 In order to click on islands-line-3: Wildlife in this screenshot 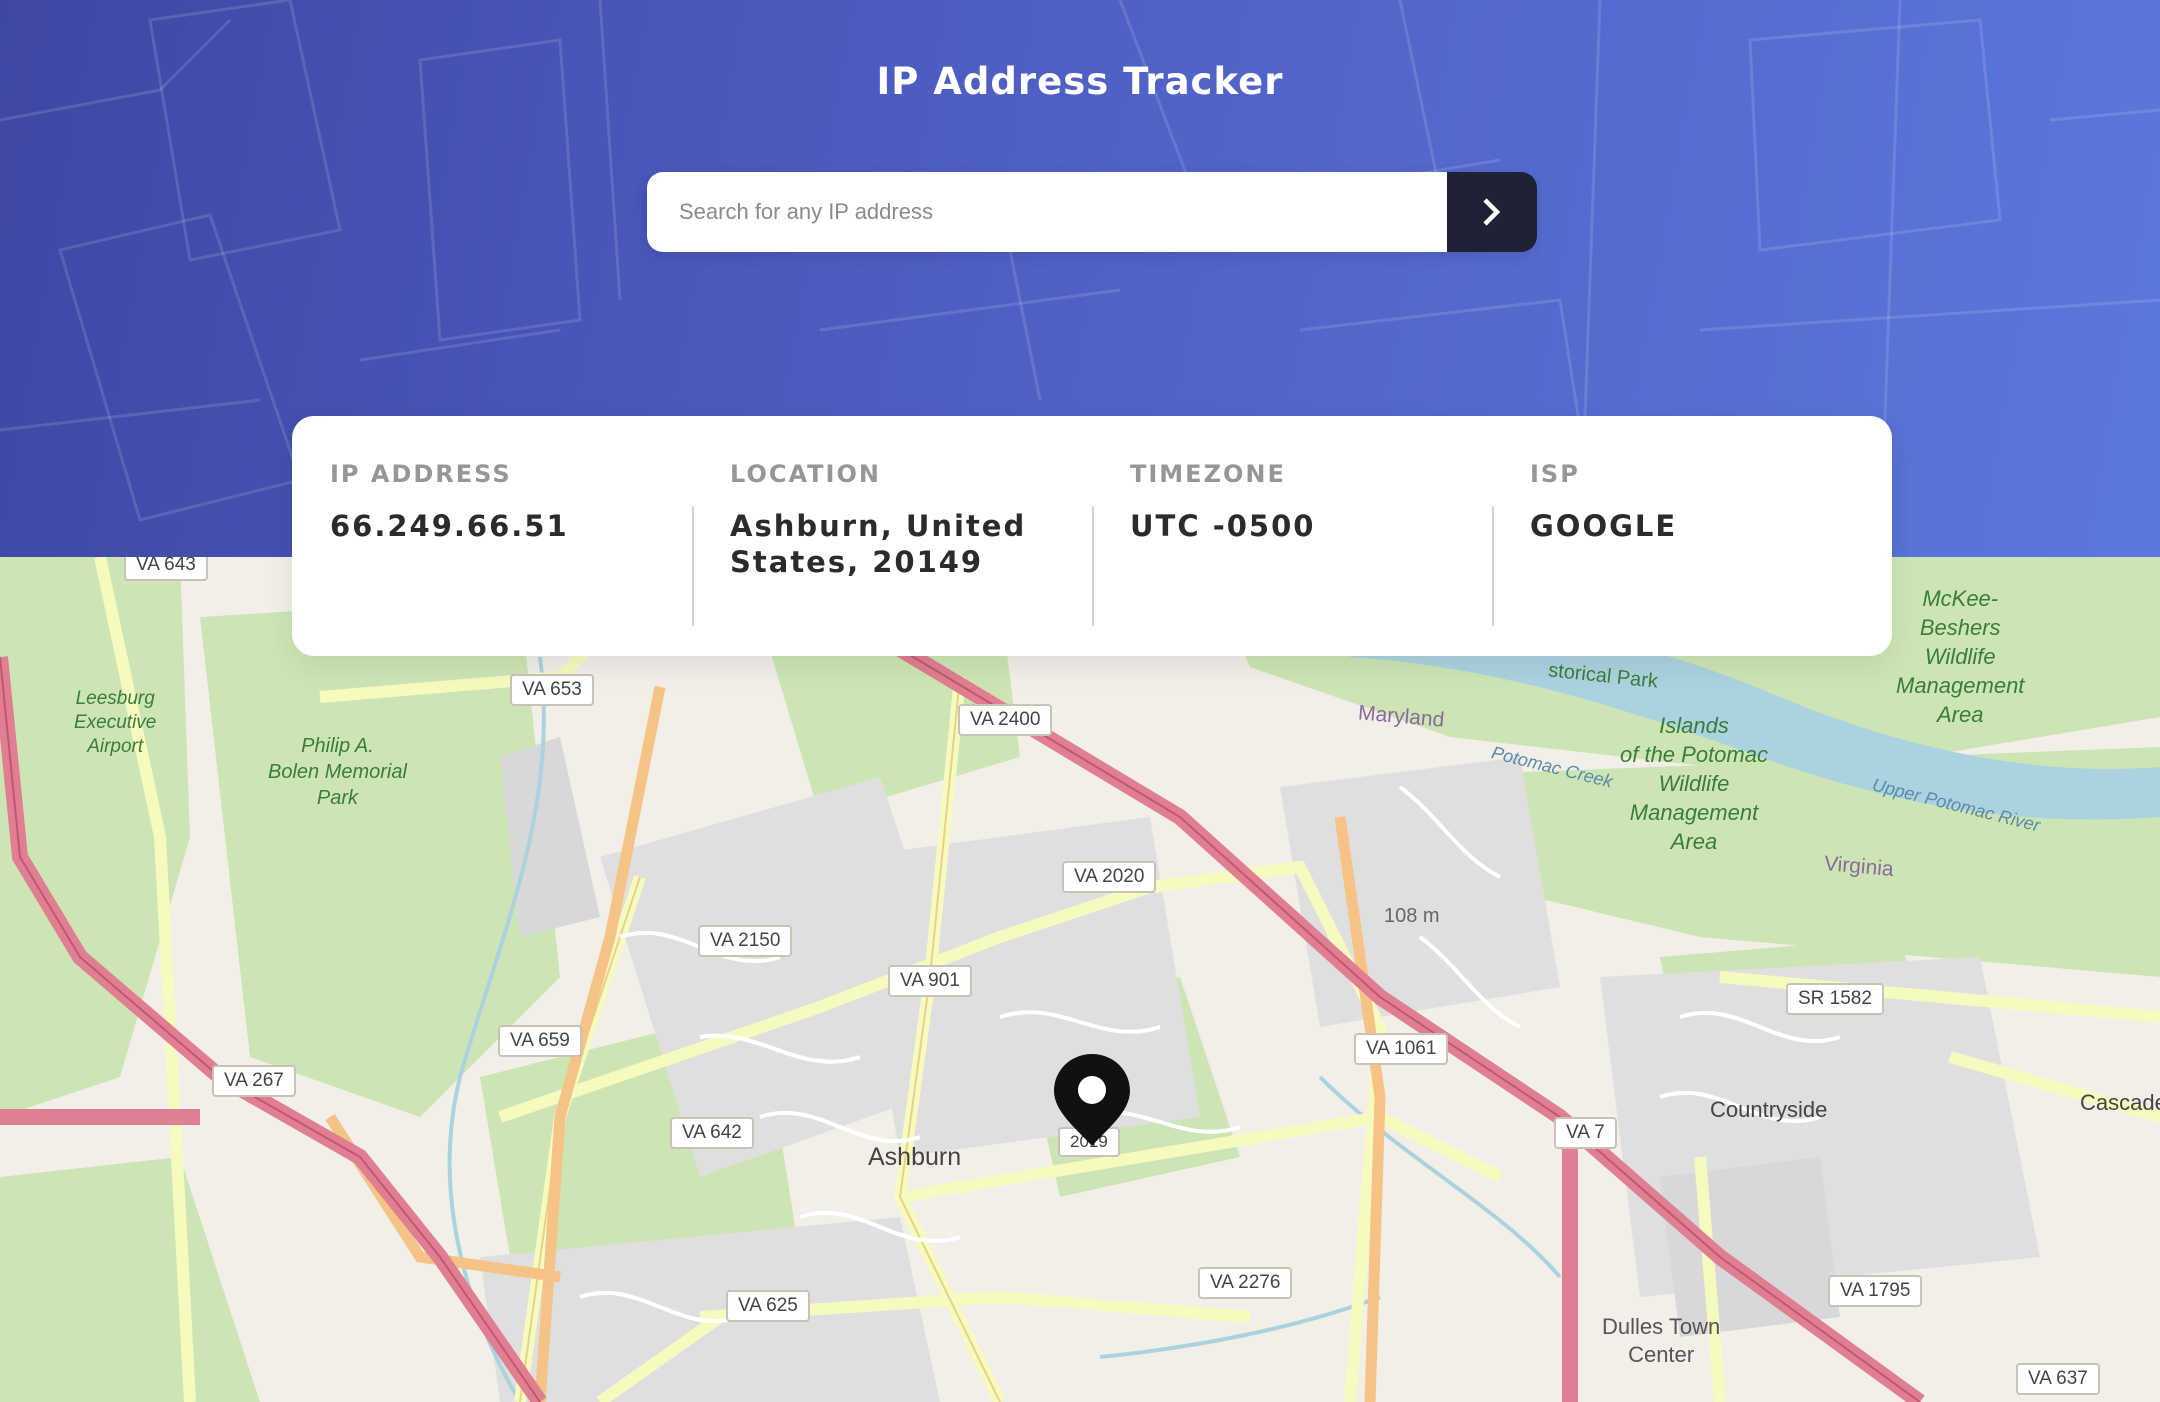, I will do `click(1694, 783)`.